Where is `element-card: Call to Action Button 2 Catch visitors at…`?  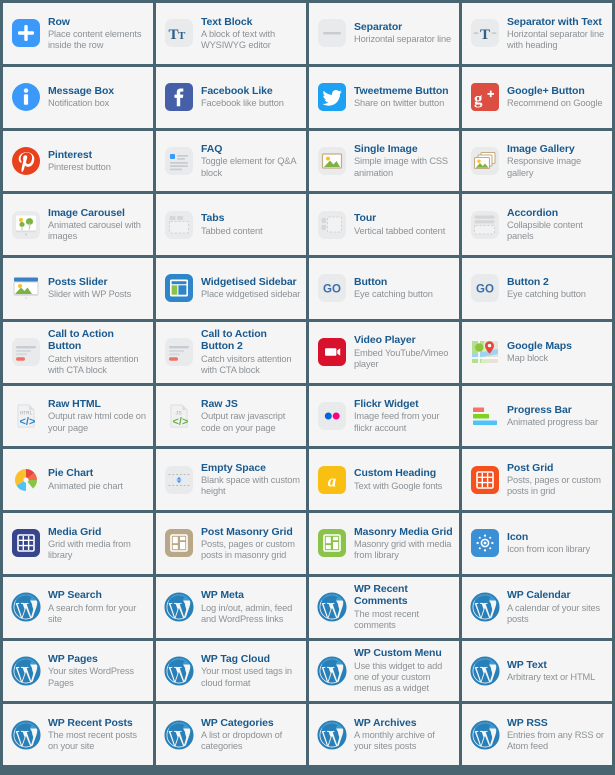
element-card: Call to Action Button 2 Catch visitors at… is located at coordinates (231, 352).